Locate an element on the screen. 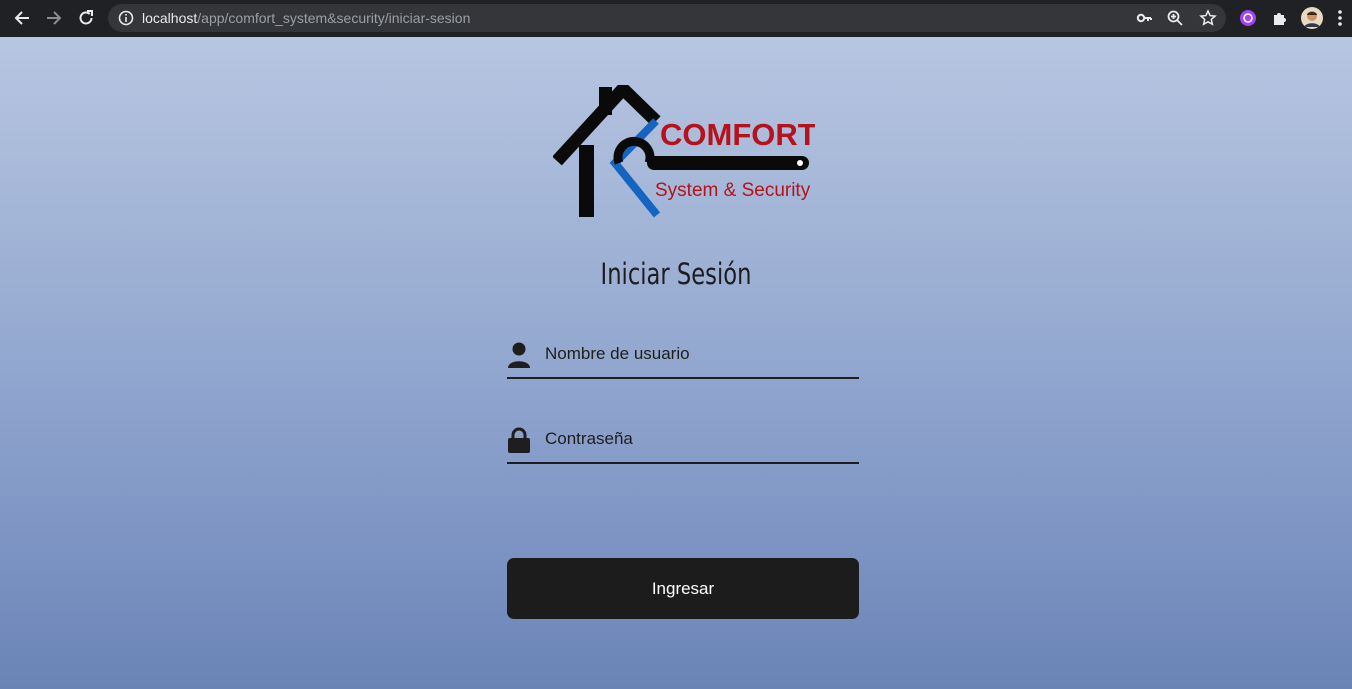  company-logo: COMFORT System & Security is located at coordinates (684, 151).